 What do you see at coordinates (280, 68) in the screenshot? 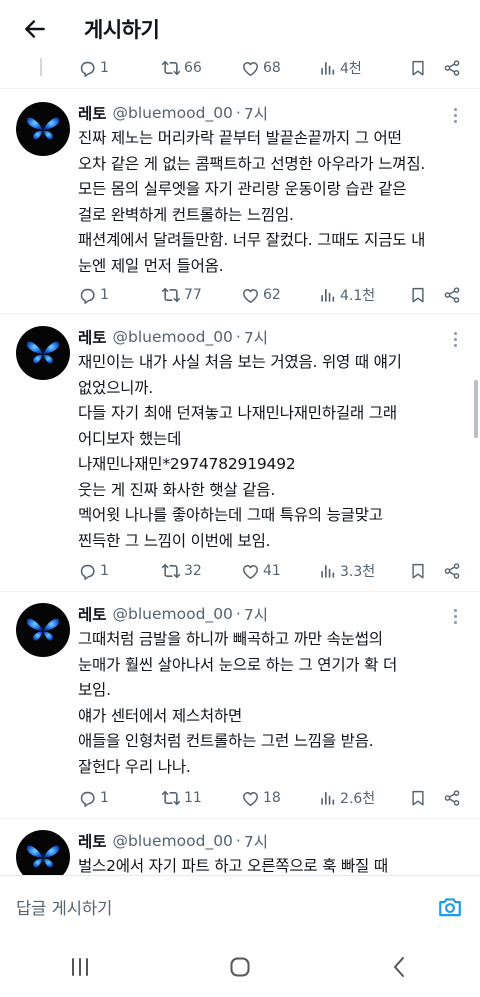
I see `like-button: 68` at bounding box center [280, 68].